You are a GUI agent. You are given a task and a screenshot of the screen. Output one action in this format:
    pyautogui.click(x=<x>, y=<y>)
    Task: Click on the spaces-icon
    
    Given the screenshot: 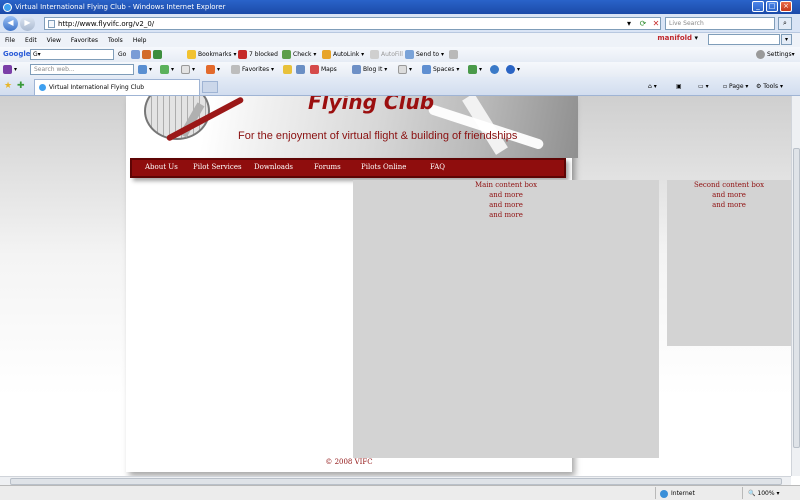 What is the action you would take?
    pyautogui.click(x=426, y=69)
    